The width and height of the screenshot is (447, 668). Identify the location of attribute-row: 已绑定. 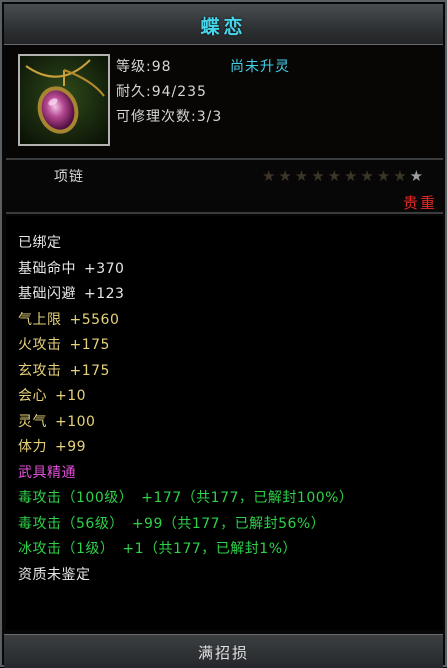
(44, 242).